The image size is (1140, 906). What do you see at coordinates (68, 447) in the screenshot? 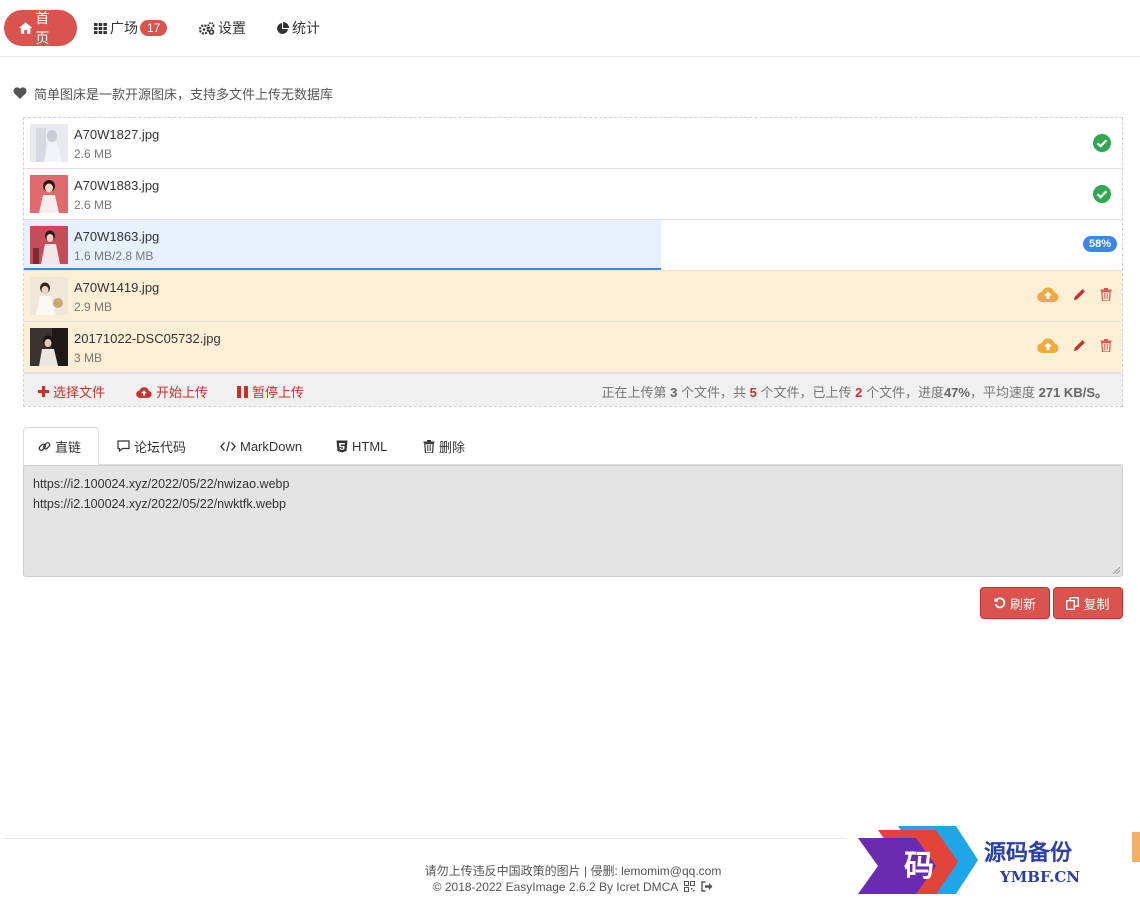
I see `tab-label: 直链` at bounding box center [68, 447].